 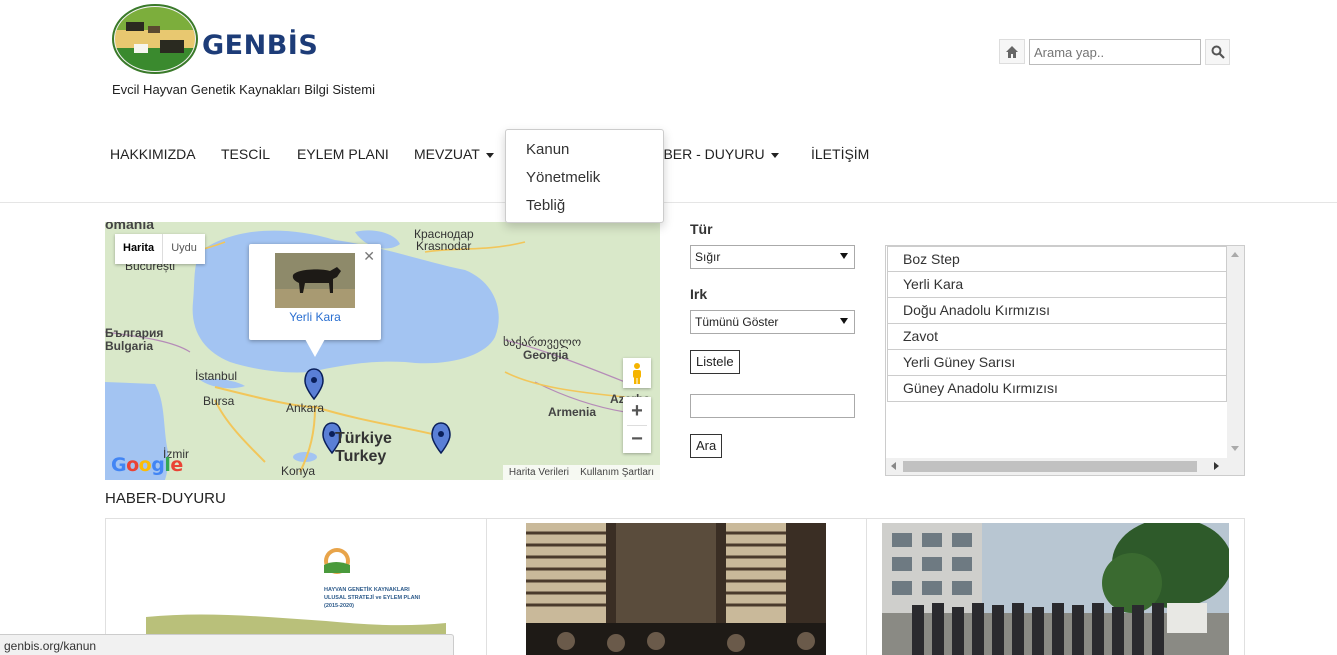 I want to click on breed-thumbnail, so click(x=315, y=280).